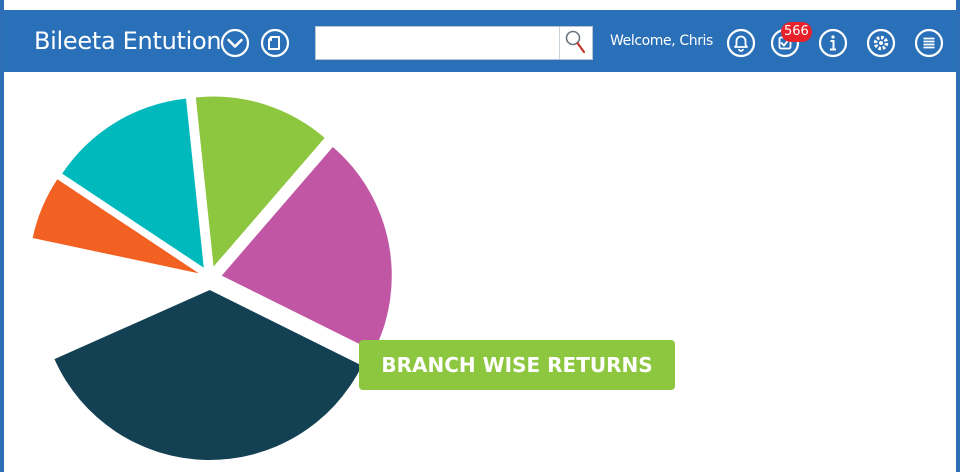 The width and height of the screenshot is (960, 472). What do you see at coordinates (235, 43) in the screenshot?
I see `chevron-down-icon` at bounding box center [235, 43].